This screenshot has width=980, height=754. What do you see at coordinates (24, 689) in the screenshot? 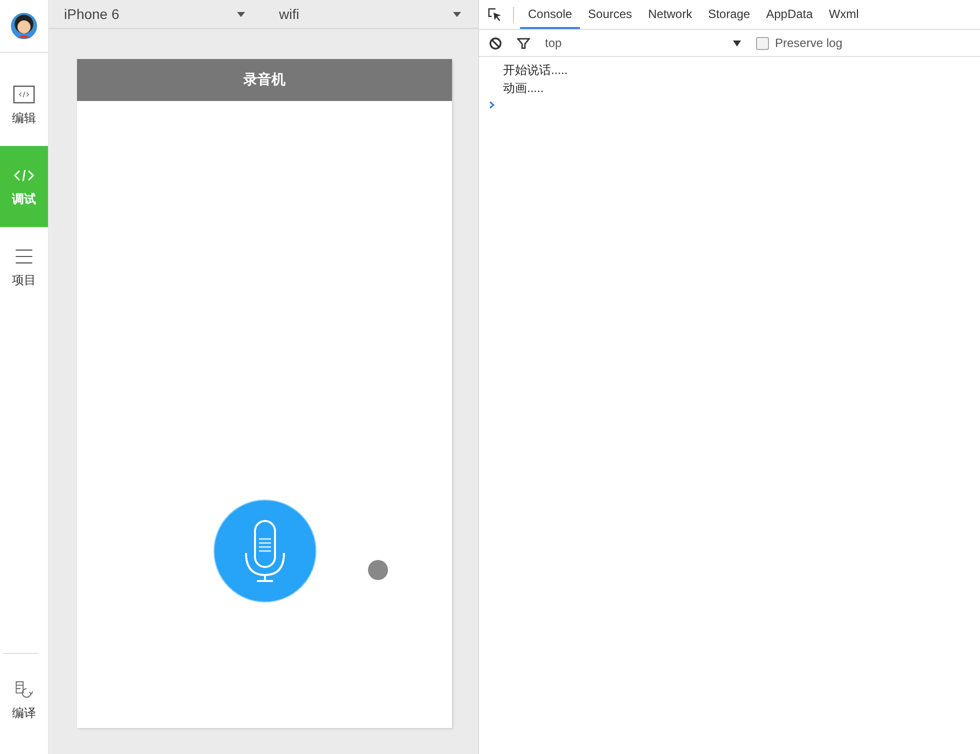
I see `compile-icon` at bounding box center [24, 689].